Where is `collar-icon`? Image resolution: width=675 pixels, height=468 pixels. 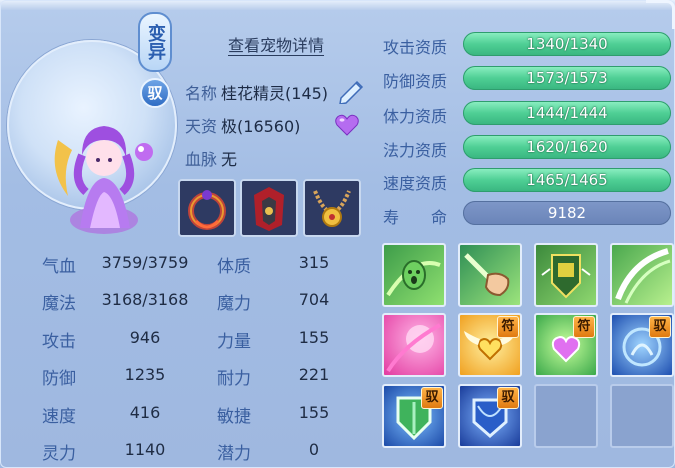
collar-icon is located at coordinates (207, 208).